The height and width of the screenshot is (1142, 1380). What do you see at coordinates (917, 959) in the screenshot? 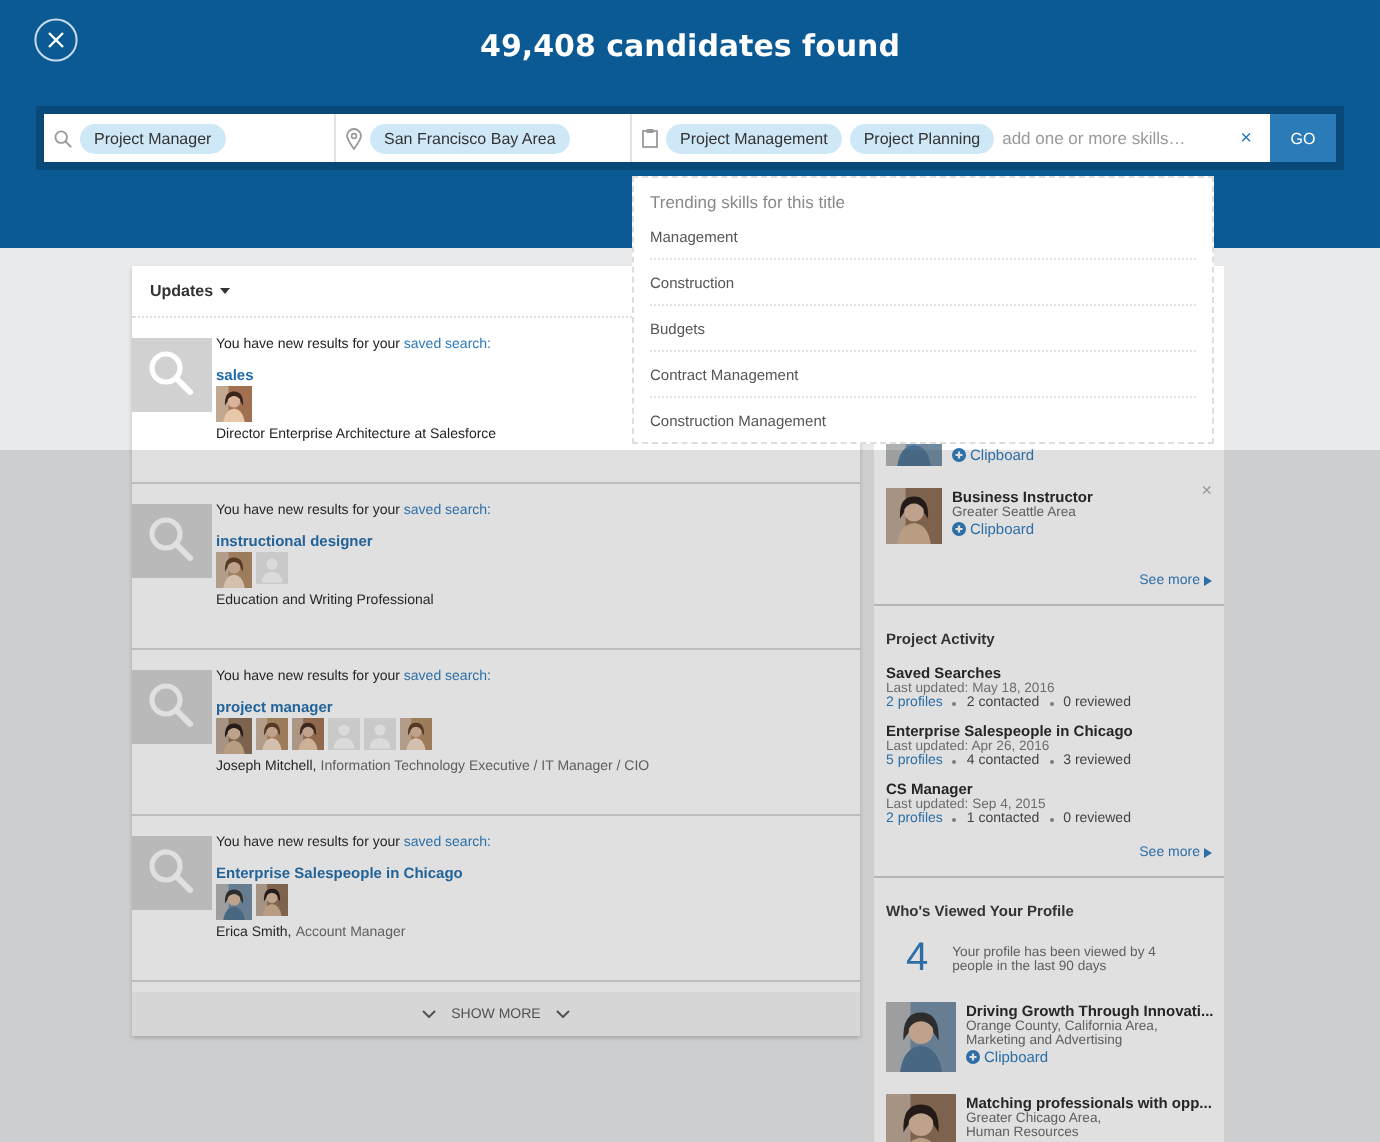
I see `view-count: 4` at bounding box center [917, 959].